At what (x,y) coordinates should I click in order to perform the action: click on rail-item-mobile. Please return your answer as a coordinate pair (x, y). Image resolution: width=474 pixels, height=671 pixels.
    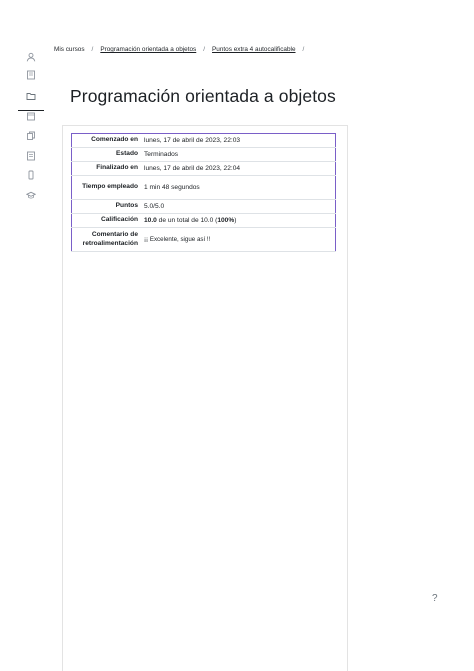
    Looking at the image, I should click on (31, 175).